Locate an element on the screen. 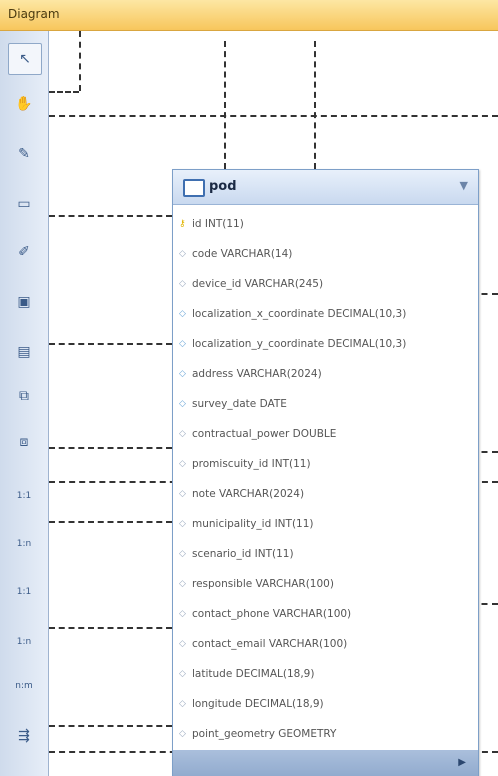 Image resolution: width=498 pixels, height=776 pixels. column-row: ◇ note VARCHAR(2024) is located at coordinates (325, 494).